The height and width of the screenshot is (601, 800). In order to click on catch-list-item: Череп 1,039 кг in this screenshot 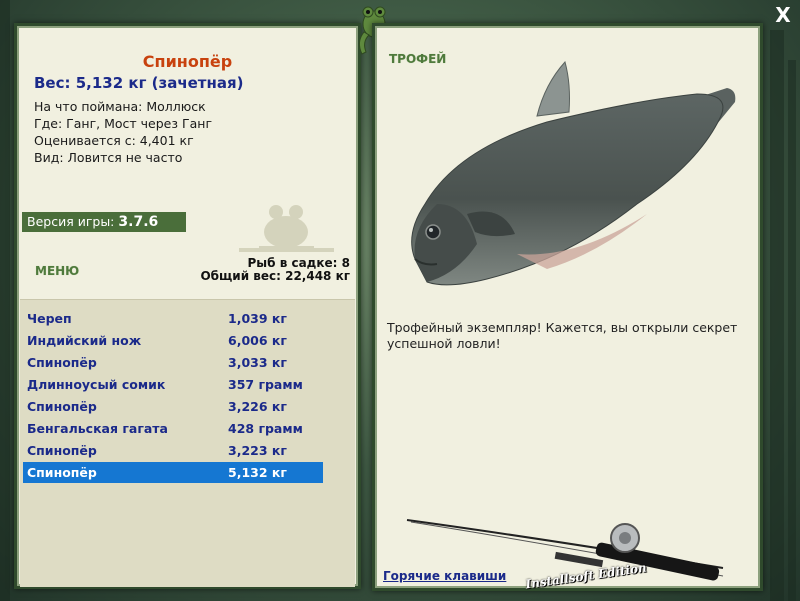, I will do `click(173, 318)`.